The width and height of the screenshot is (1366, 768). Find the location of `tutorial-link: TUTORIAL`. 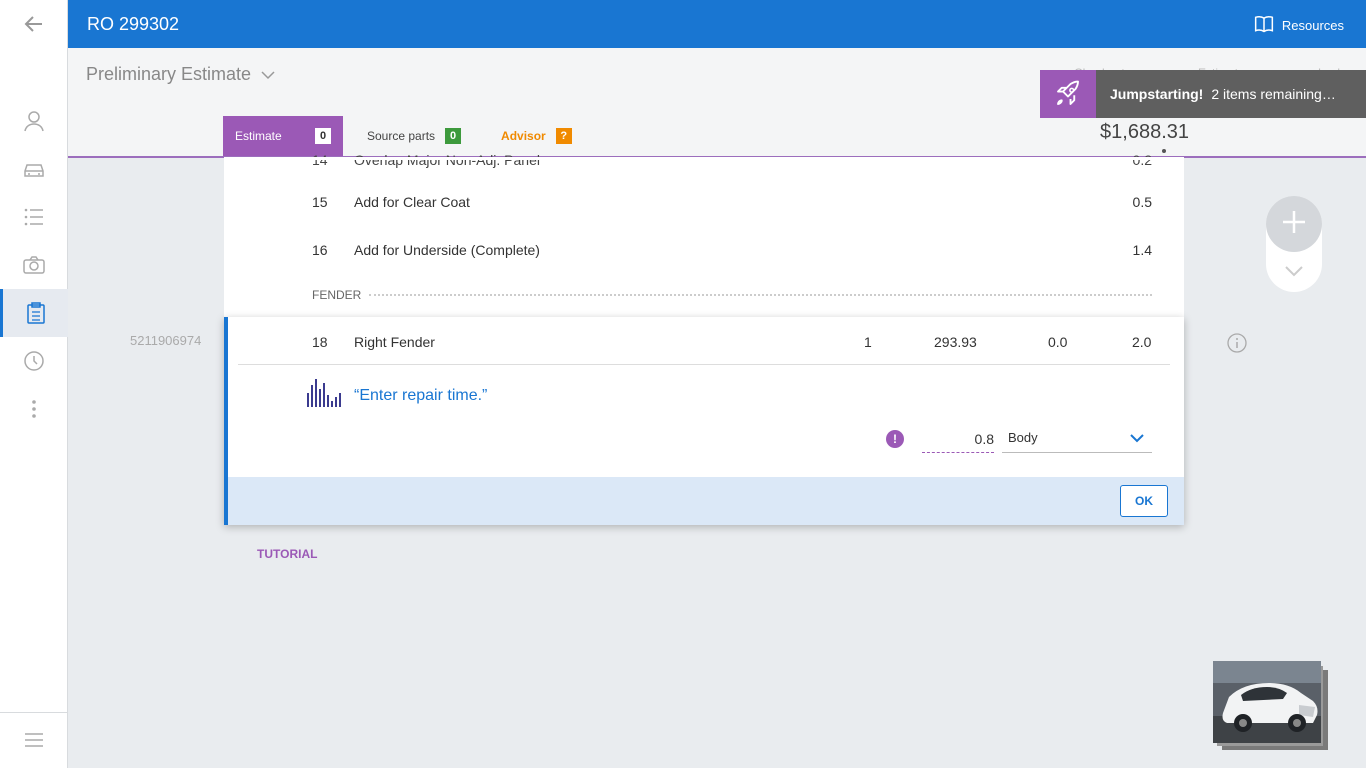

tutorial-link: TUTORIAL is located at coordinates (287, 554).